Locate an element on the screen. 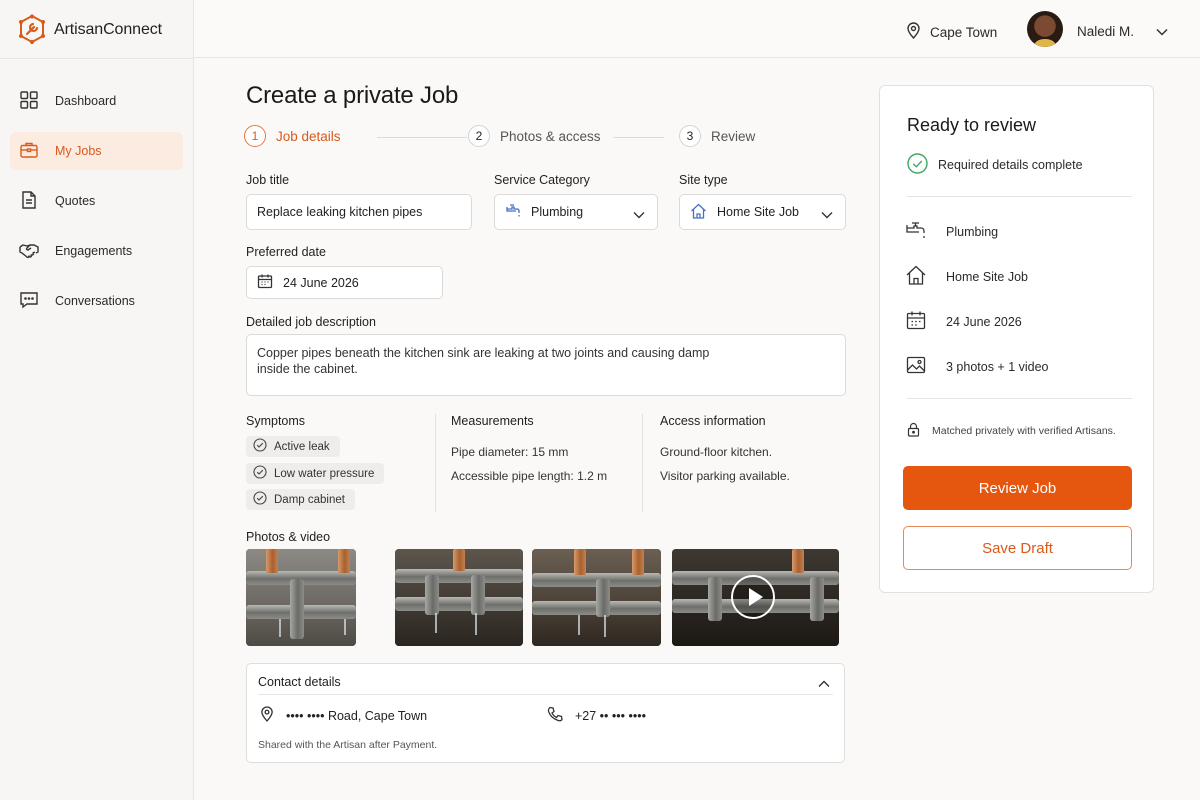 This screenshot has width=1200, height=800. sidebar-item-engagements: Engagements is located at coordinates (96, 251).